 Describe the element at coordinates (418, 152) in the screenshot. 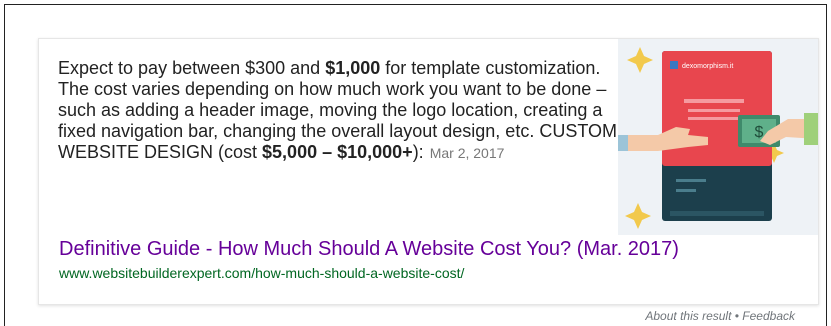

I see `snippet-text-part: ):` at that location.